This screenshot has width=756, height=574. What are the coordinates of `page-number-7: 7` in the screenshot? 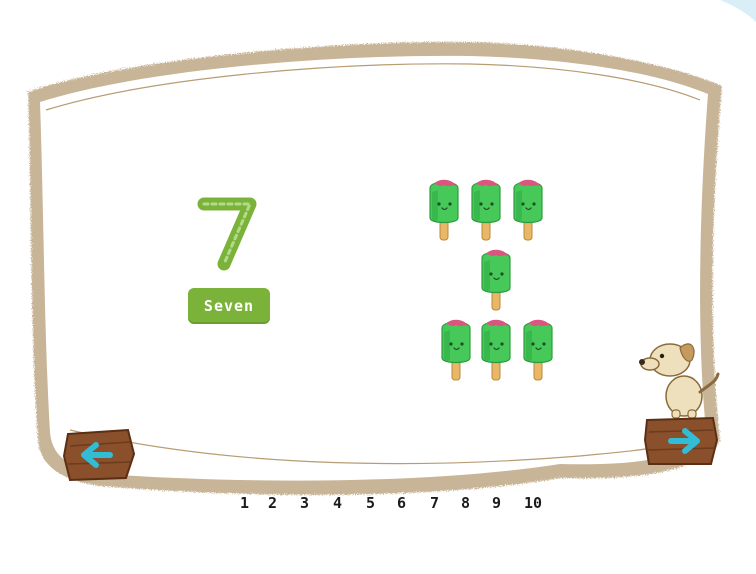 It's located at (434, 503).